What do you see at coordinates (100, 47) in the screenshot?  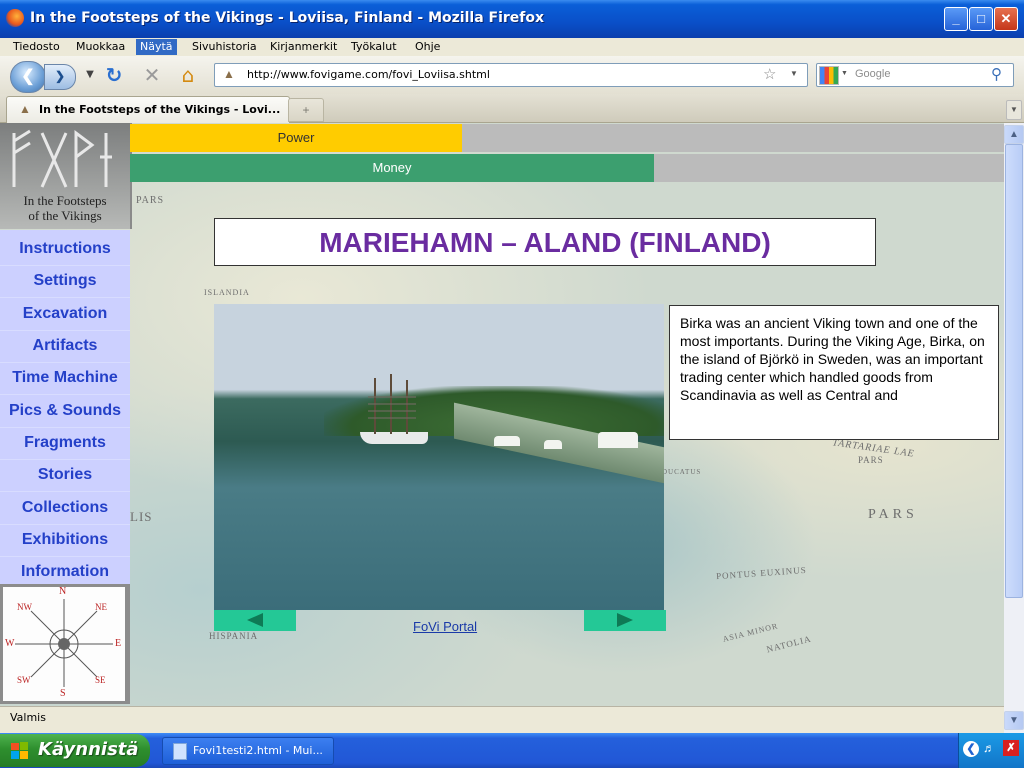 I see `menu-edit: Muokkaa` at bounding box center [100, 47].